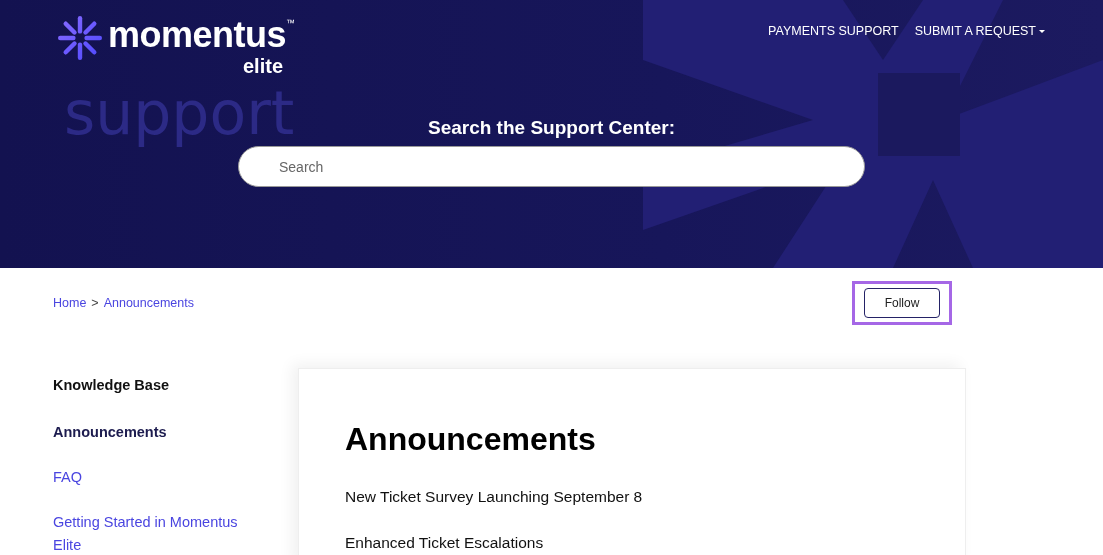  What do you see at coordinates (632, 497) in the screenshot?
I see `article-link: New Ticket Survey Launching September 8` at bounding box center [632, 497].